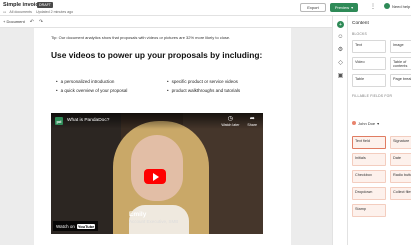  I want to click on watch-on-label: Watch on, so click(65, 226).